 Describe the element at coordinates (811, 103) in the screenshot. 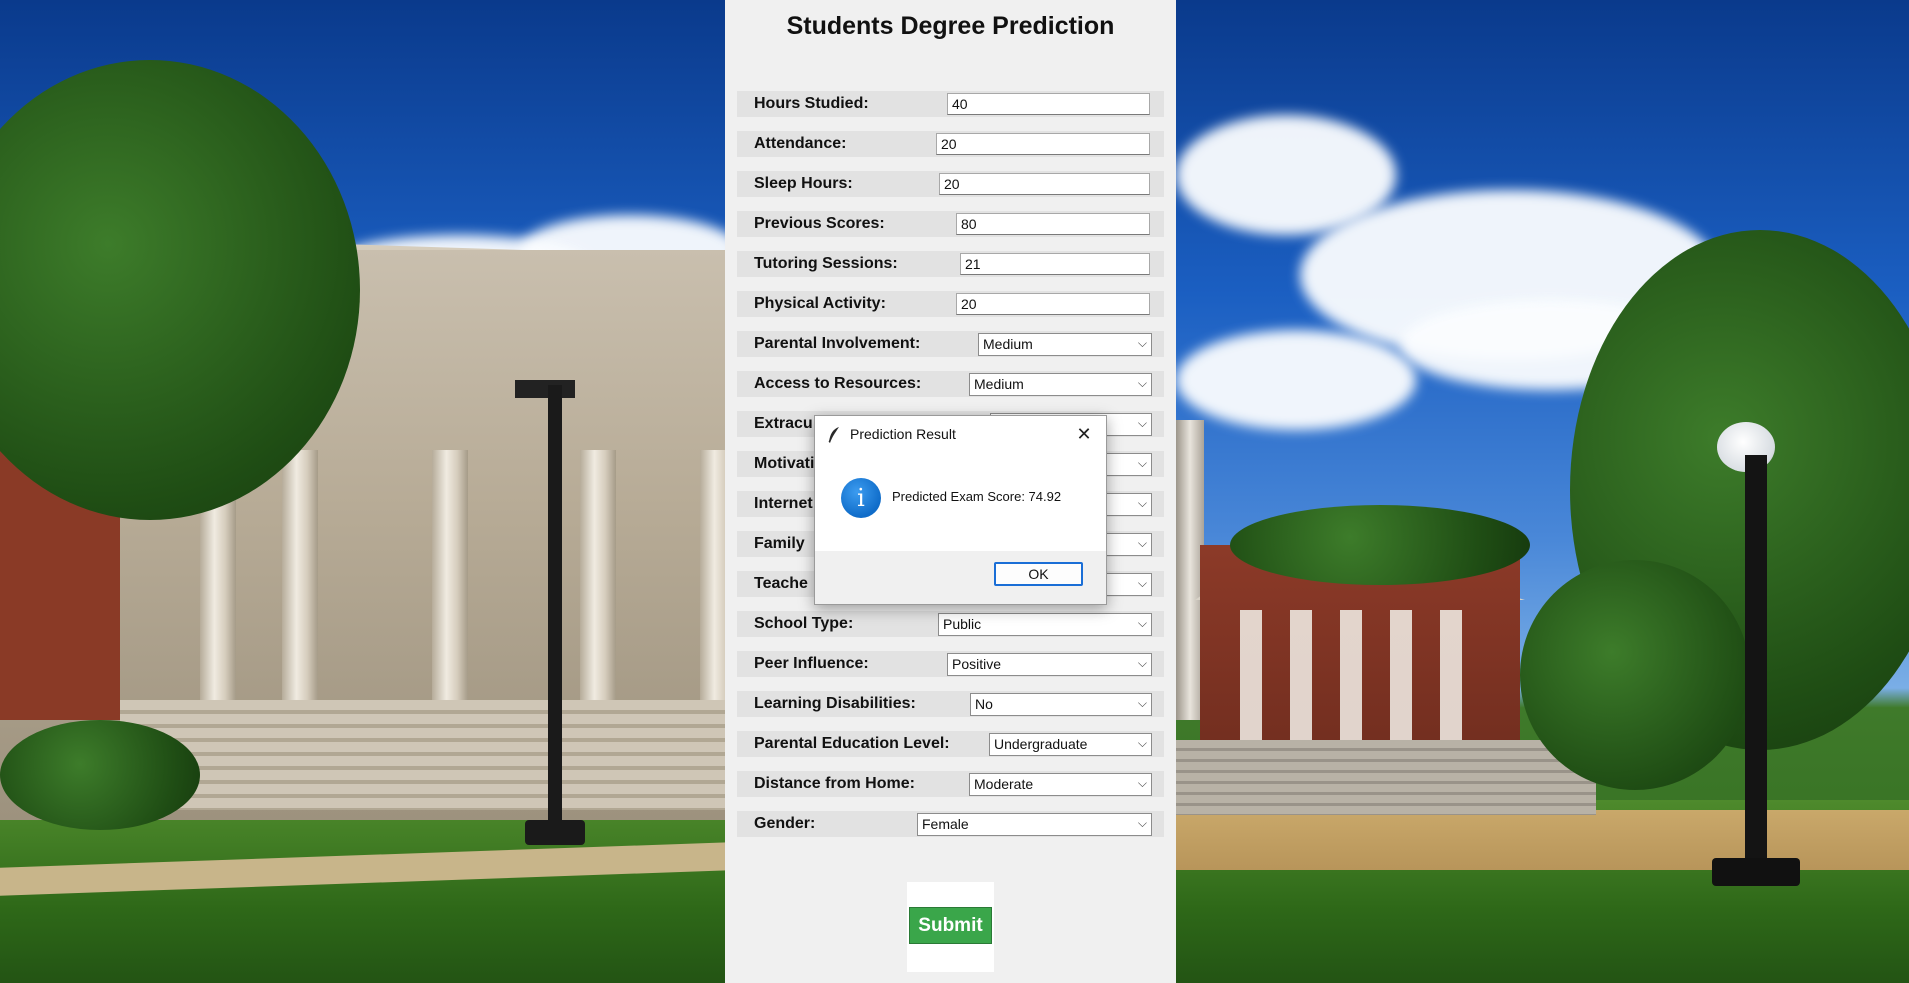

I see `field-label: Hours Studied:` at that location.